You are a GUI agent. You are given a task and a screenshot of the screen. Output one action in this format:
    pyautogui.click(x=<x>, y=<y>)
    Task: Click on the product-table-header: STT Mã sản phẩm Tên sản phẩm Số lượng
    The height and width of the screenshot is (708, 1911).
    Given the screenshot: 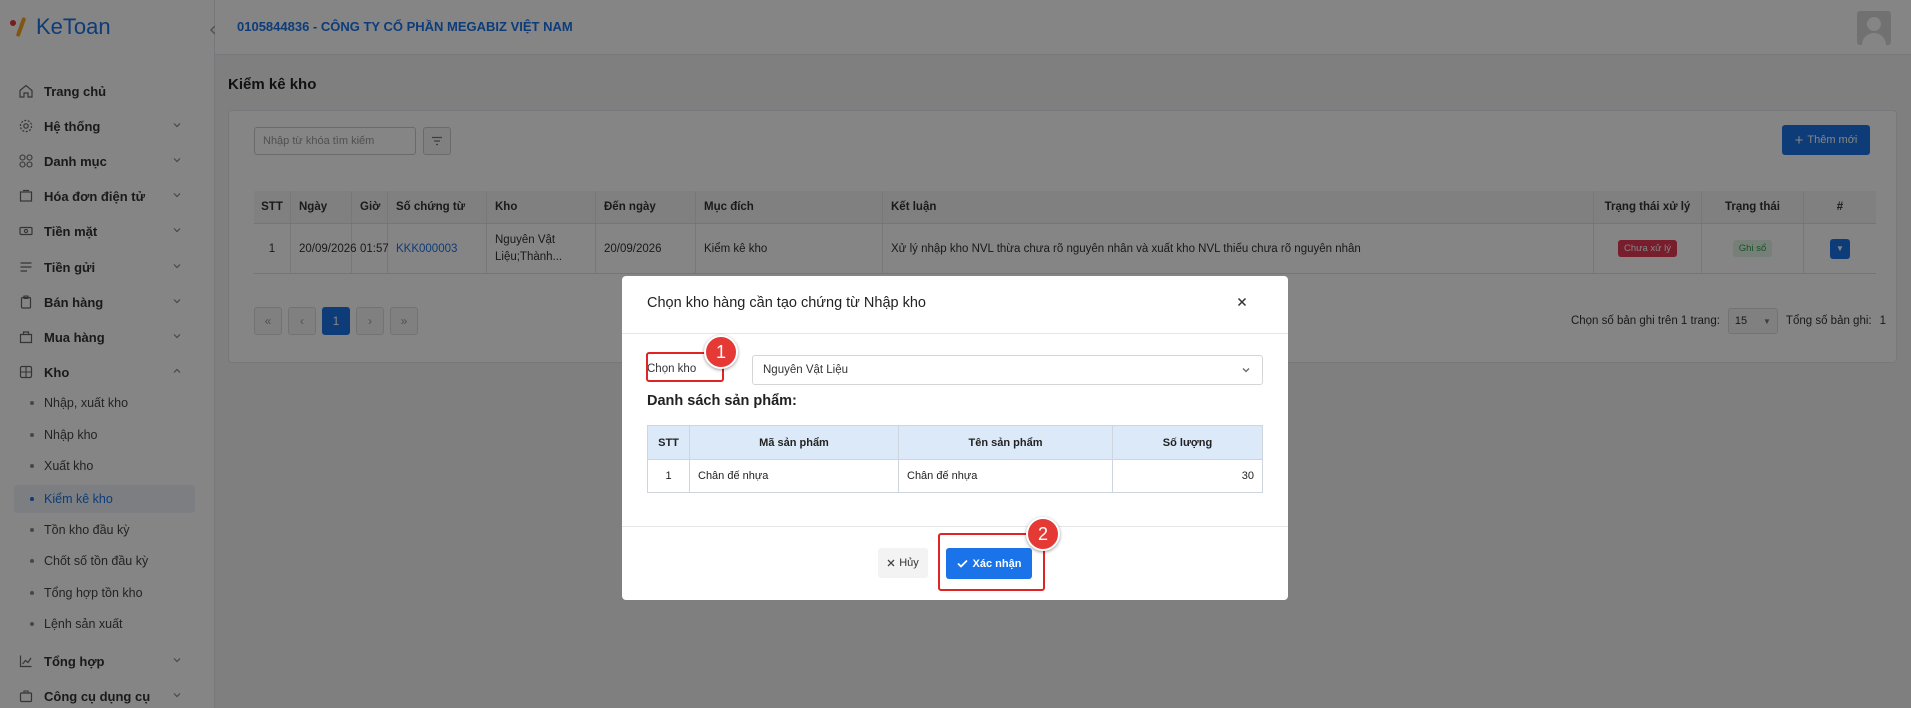 What is the action you would take?
    pyautogui.click(x=955, y=442)
    